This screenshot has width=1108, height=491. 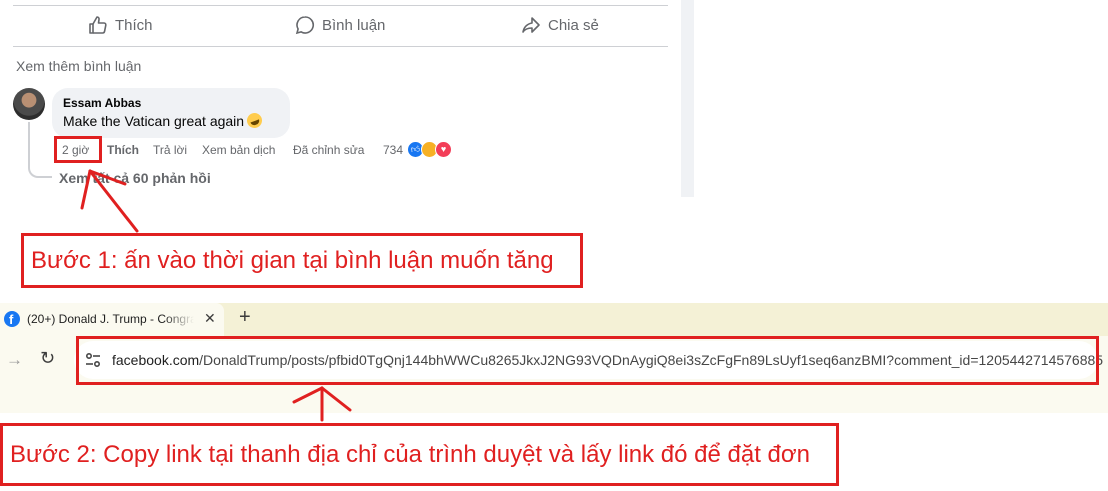 I want to click on comment-reply-action: Trả lời, so click(x=170, y=150).